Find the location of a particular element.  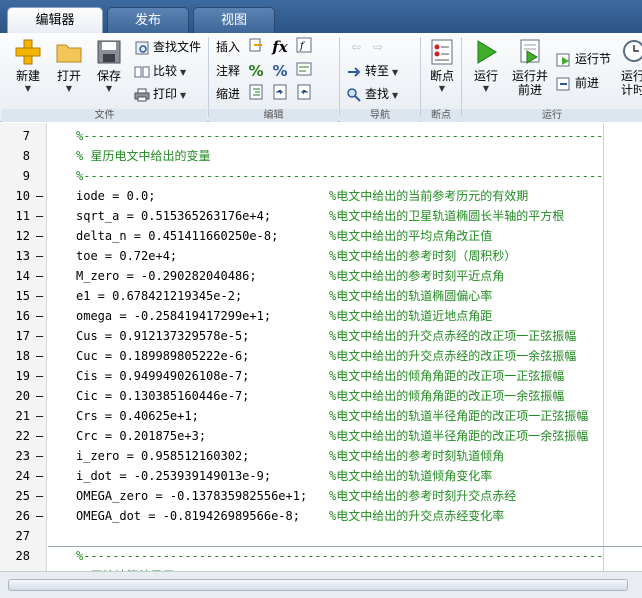

run-section-button: 运行节 is located at coordinates (583, 59).